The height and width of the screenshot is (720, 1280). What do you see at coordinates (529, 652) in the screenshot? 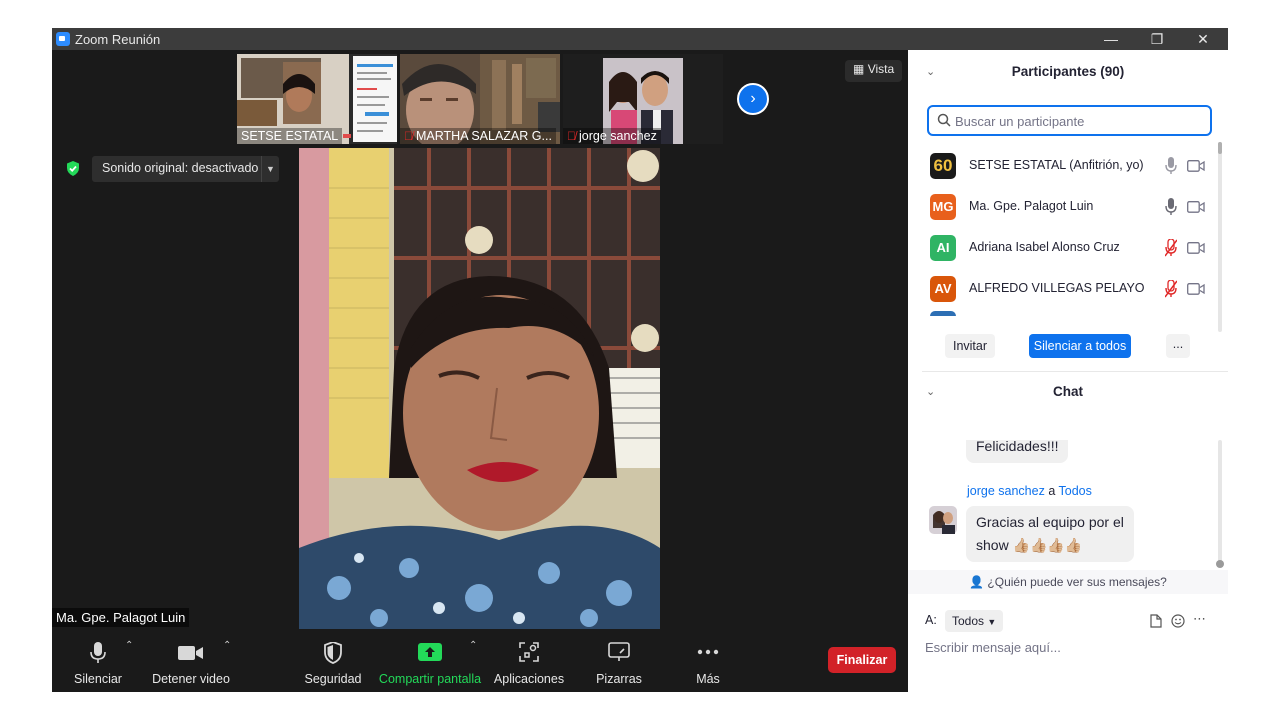
I see `apps-icon` at bounding box center [529, 652].